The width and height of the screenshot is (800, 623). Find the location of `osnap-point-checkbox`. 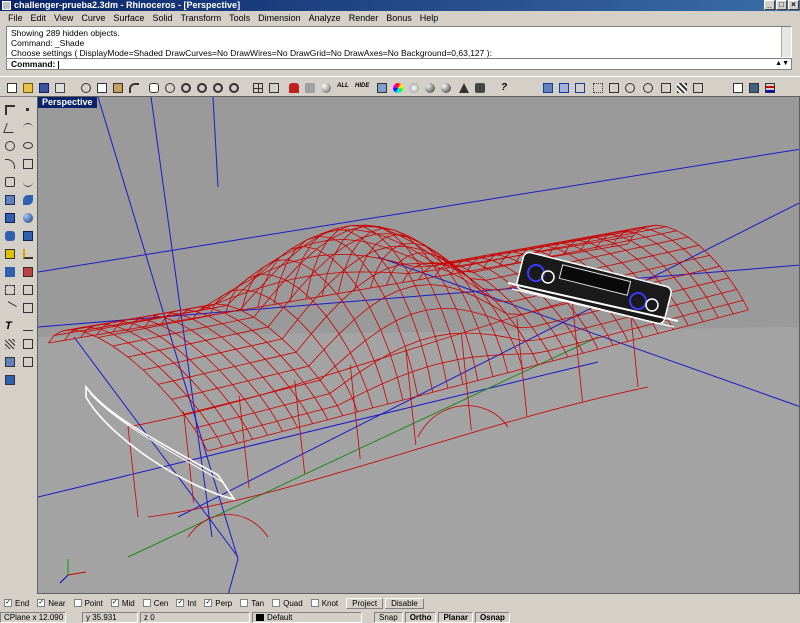

osnap-point-checkbox is located at coordinates (77, 603).